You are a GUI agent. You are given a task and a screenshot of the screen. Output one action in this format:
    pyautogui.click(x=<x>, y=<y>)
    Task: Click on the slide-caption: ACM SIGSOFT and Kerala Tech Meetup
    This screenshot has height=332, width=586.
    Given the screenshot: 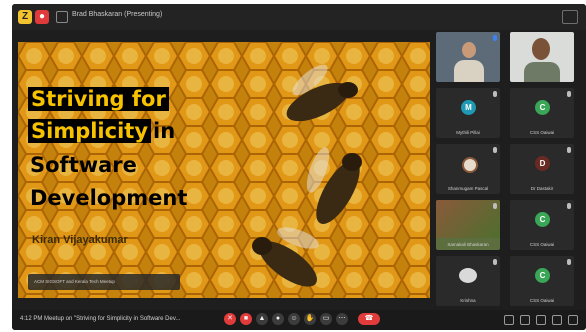 What is the action you would take?
    pyautogui.click(x=104, y=282)
    